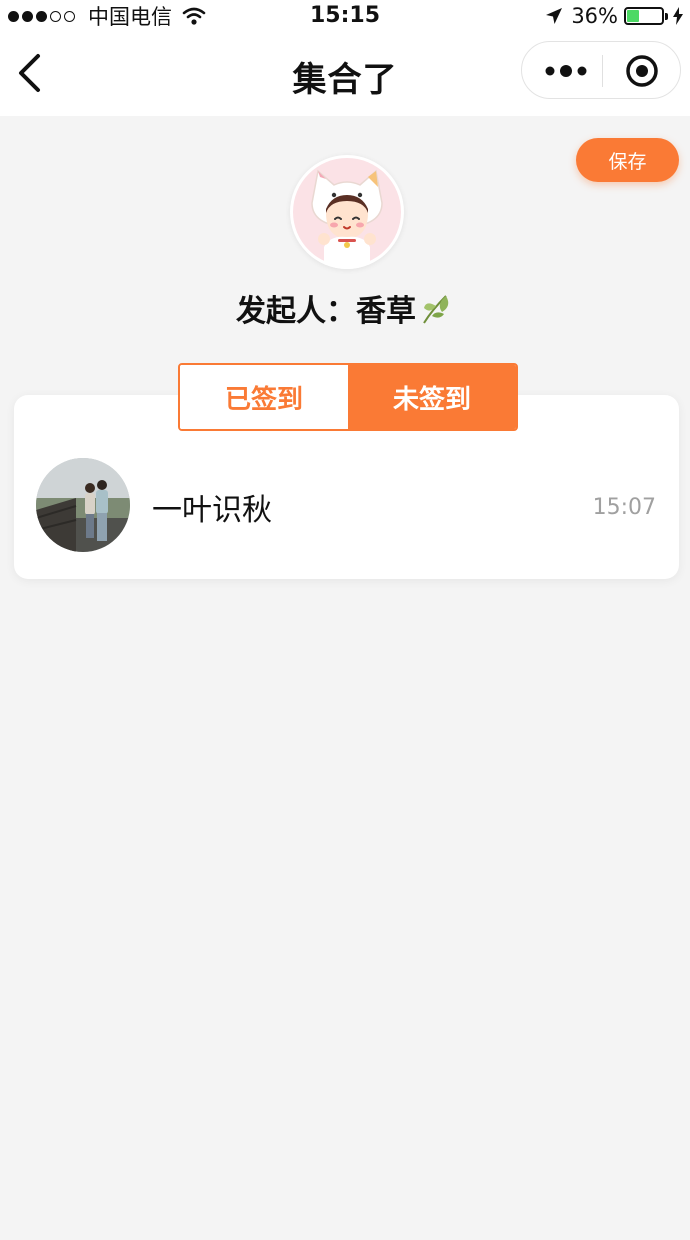 The height and width of the screenshot is (1240, 690). I want to click on capsule-divider, so click(602, 71).